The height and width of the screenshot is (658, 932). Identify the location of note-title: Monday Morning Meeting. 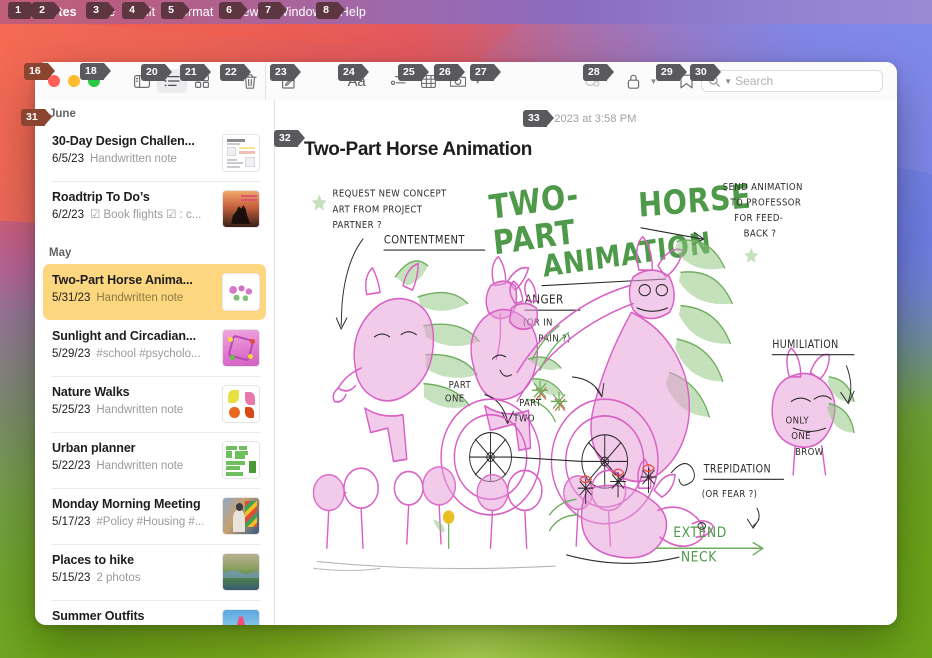
(126, 504).